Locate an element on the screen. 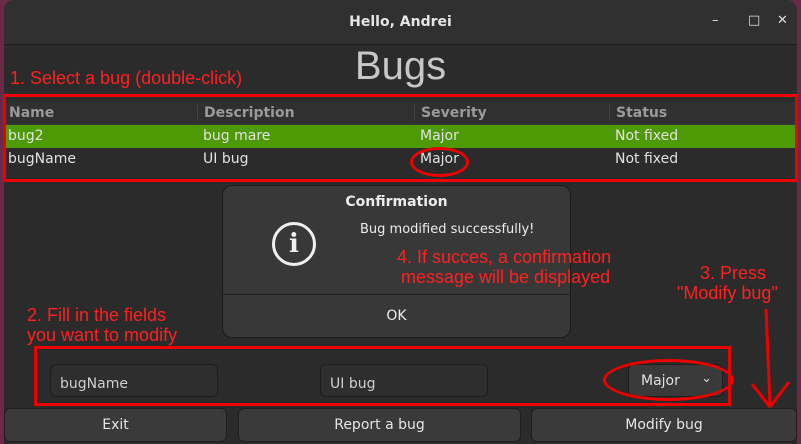 This screenshot has height=444, width=801. info-icon: i is located at coordinates (294, 244).